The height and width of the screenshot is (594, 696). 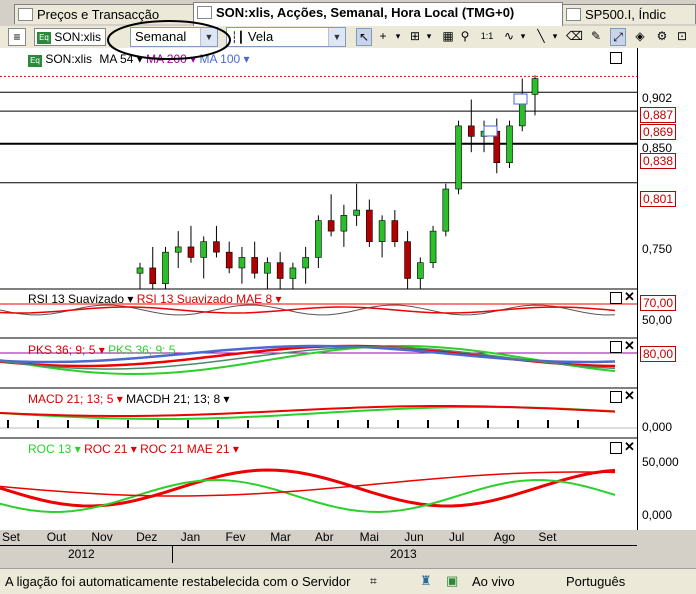 I want to click on roc-legend-1: ROC 13, so click(x=49, y=449).